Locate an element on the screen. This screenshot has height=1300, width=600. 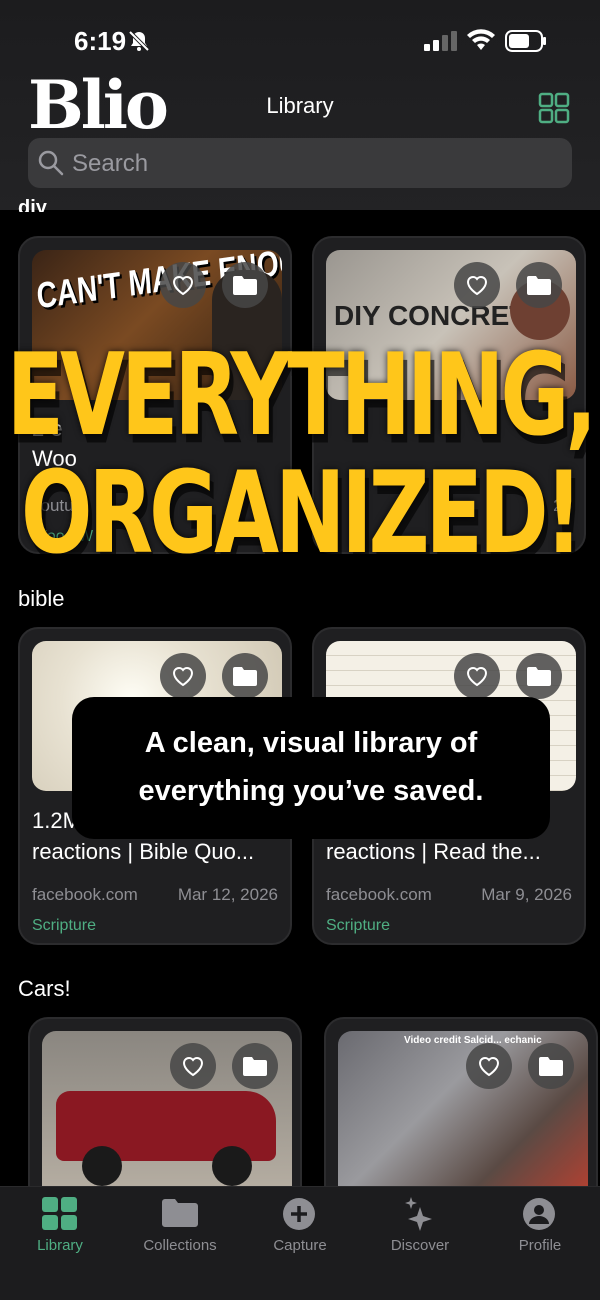
search-input: Search is located at coordinates (110, 164).